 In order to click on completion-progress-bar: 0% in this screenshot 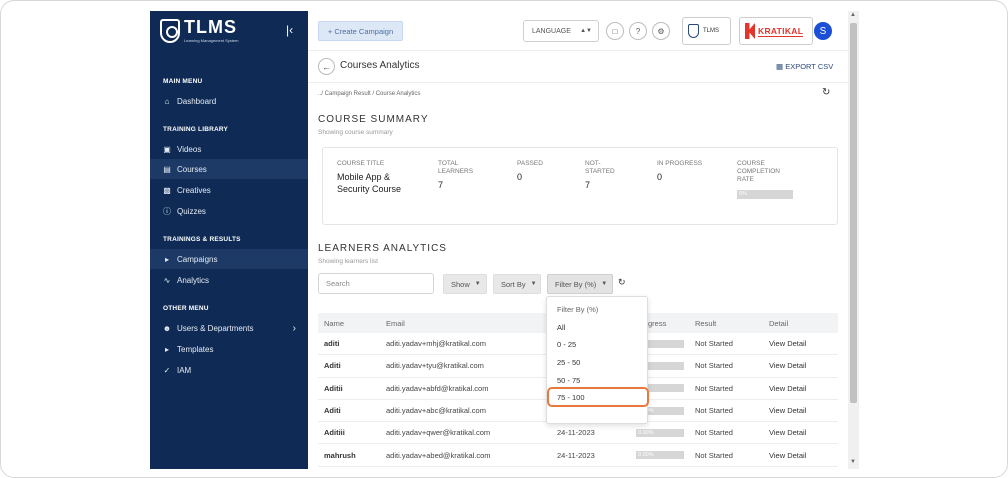, I will do `click(765, 194)`.